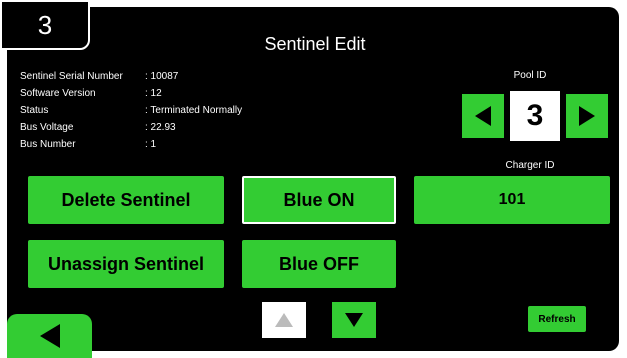  What do you see at coordinates (319, 264) in the screenshot?
I see `blue-off-button: Blue OFF` at bounding box center [319, 264].